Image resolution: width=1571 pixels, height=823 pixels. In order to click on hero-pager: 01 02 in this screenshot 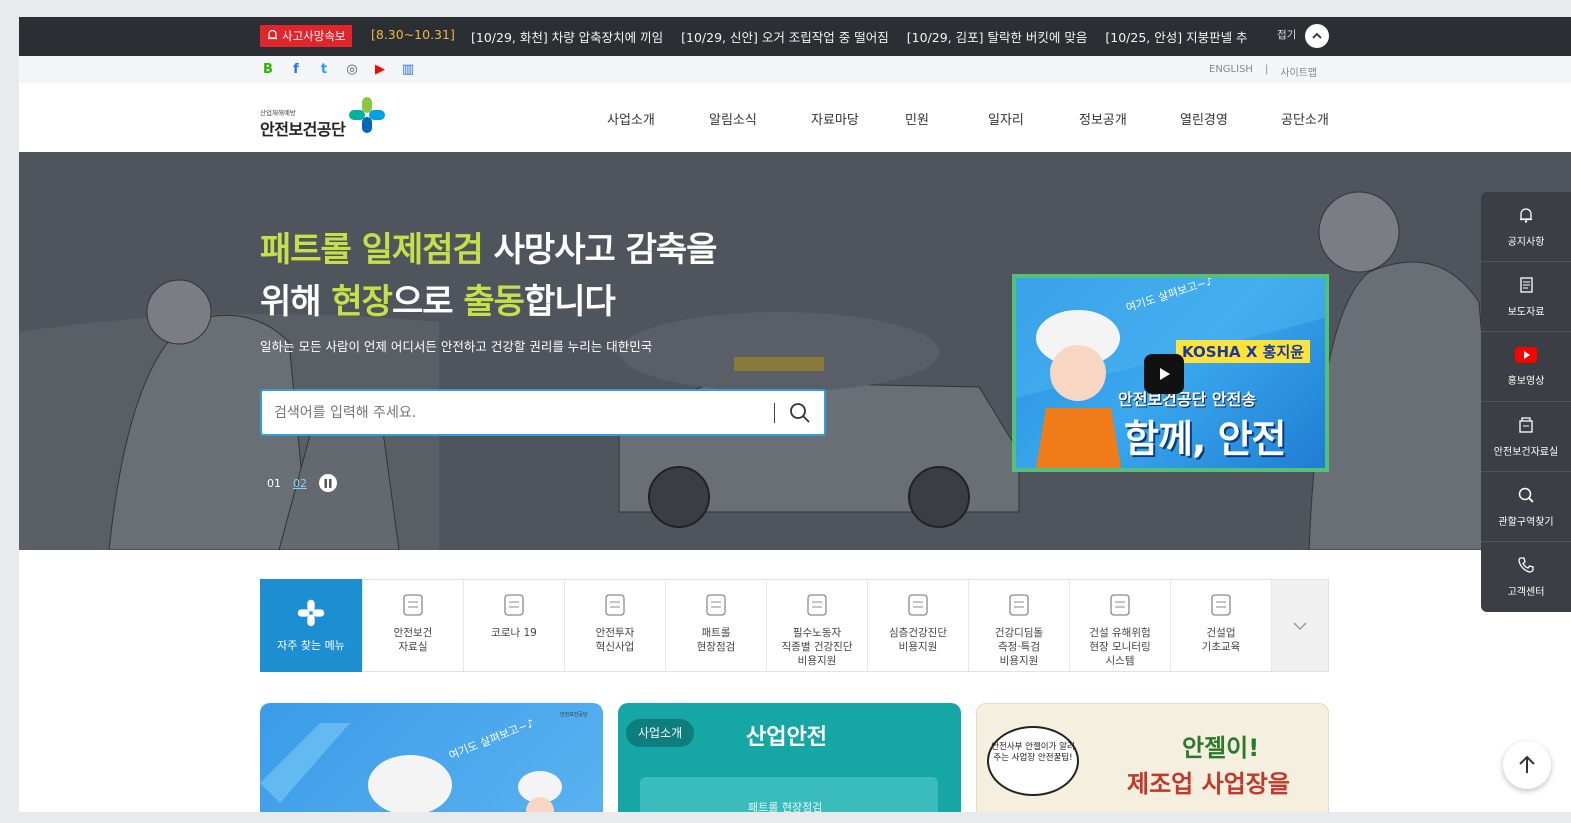, I will do `click(302, 483)`.